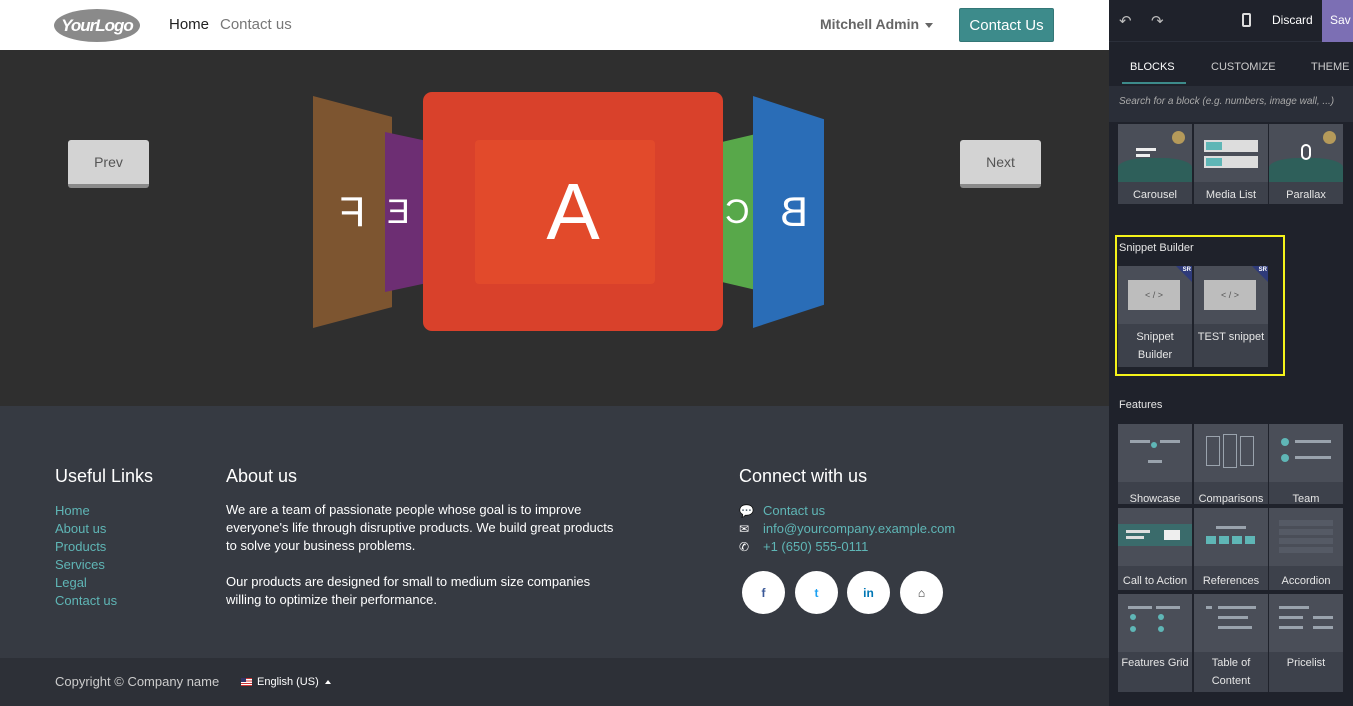  I want to click on tab-blocks: BLOCKS, so click(1152, 67).